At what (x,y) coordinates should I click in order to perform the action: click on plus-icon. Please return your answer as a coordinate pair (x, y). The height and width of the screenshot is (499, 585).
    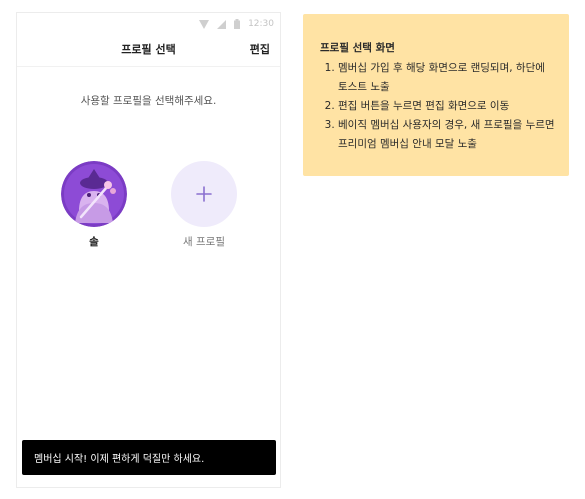
    Looking at the image, I should click on (204, 194).